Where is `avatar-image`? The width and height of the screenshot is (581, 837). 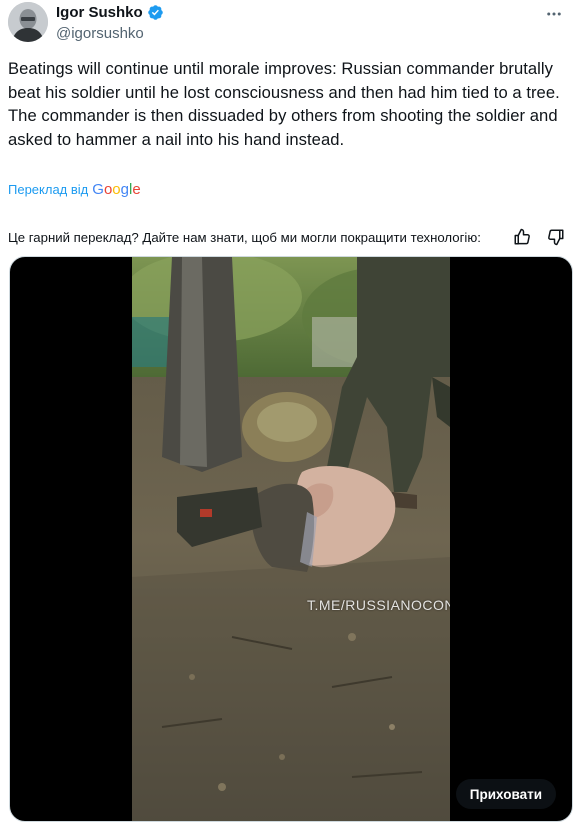 avatar-image is located at coordinates (28, 22).